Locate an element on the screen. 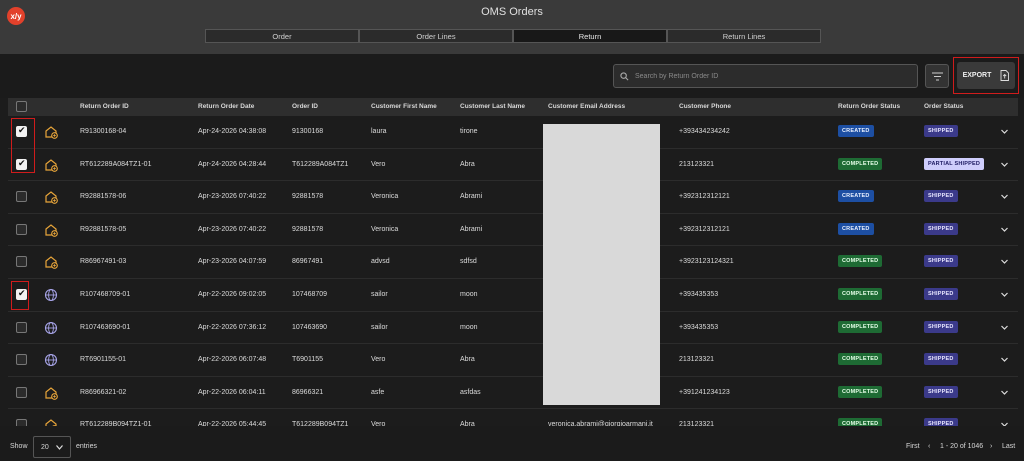 The height and width of the screenshot is (461, 1024). tab-return: Return is located at coordinates (590, 36).